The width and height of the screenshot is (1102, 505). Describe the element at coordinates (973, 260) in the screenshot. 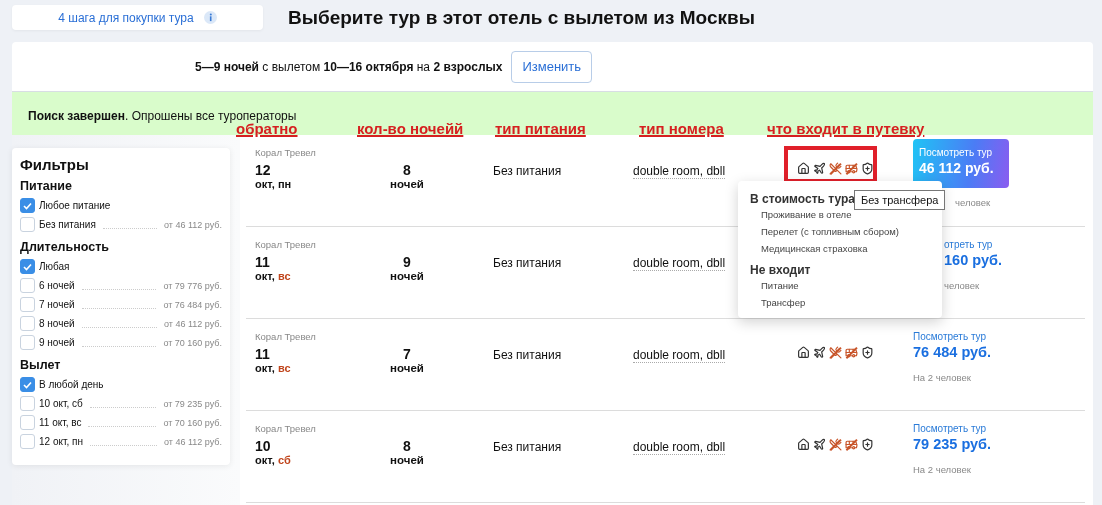

I see `tour-price: 160 руб.` at that location.